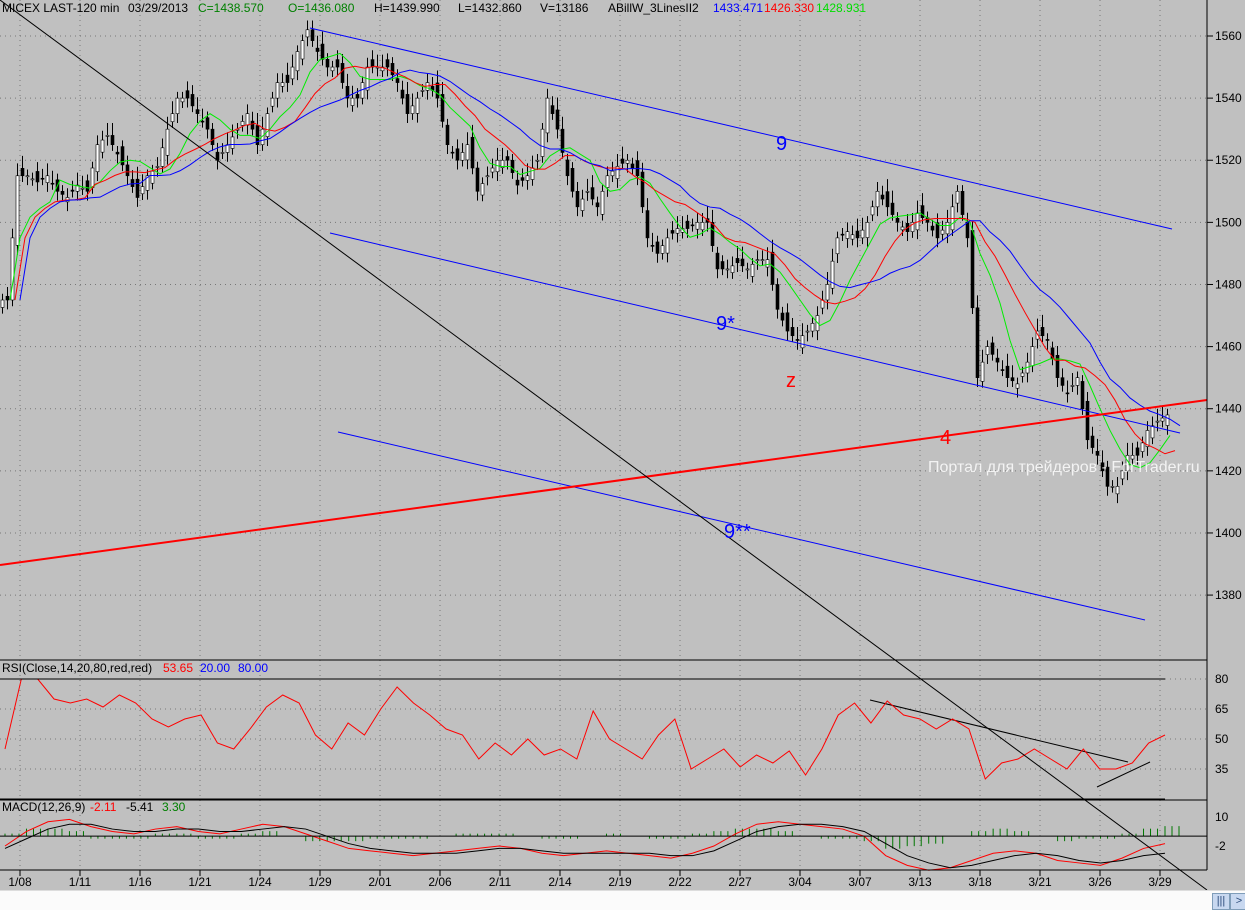 This screenshot has height=910, width=1245. What do you see at coordinates (680, 882) in the screenshot?
I see `x-tick-label: 2/22` at bounding box center [680, 882].